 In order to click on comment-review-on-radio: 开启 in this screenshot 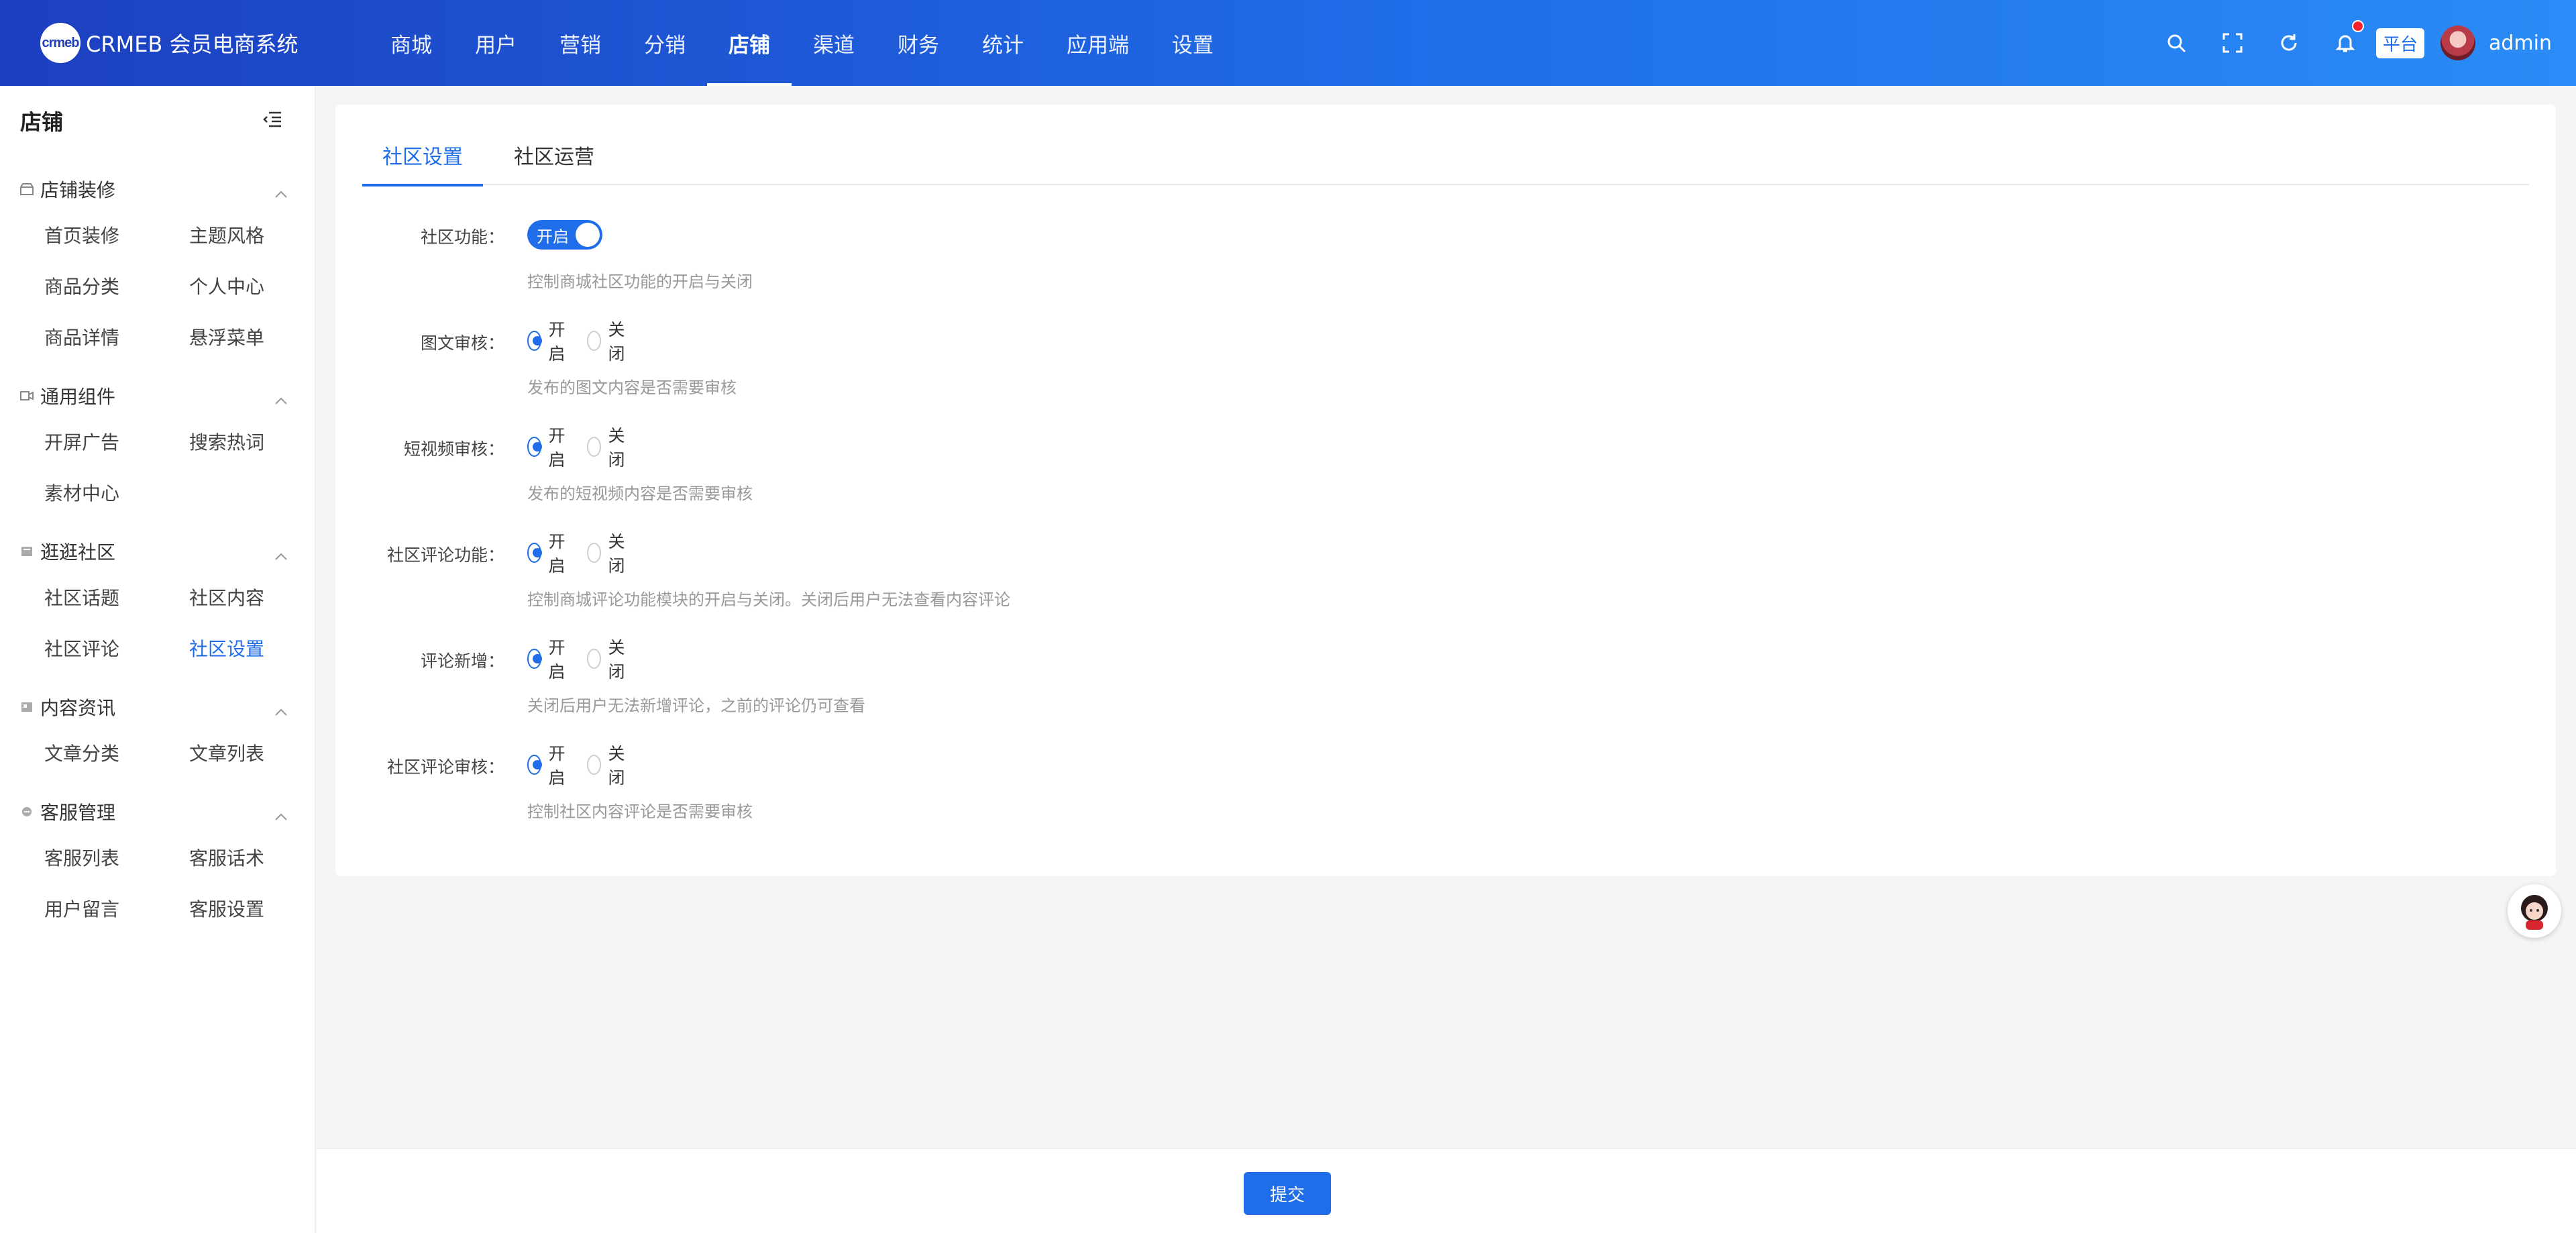, I will do `click(549, 765)`.